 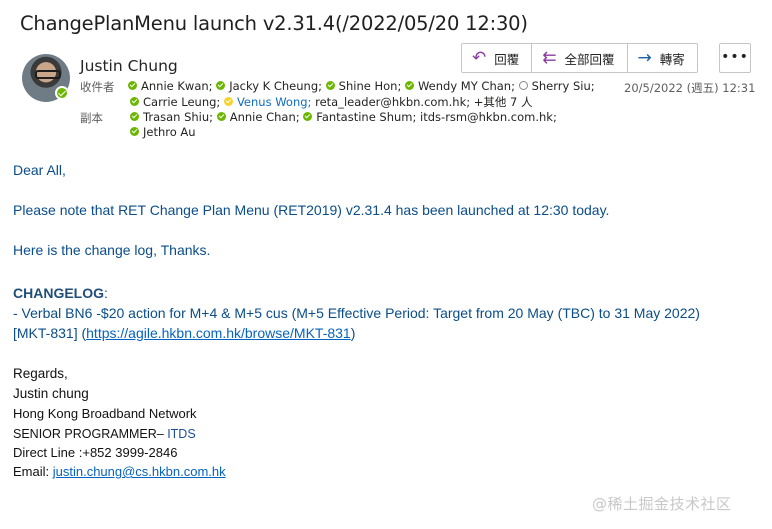 What do you see at coordinates (556, 86) in the screenshot?
I see `recipient: Sherry Siu;` at bounding box center [556, 86].